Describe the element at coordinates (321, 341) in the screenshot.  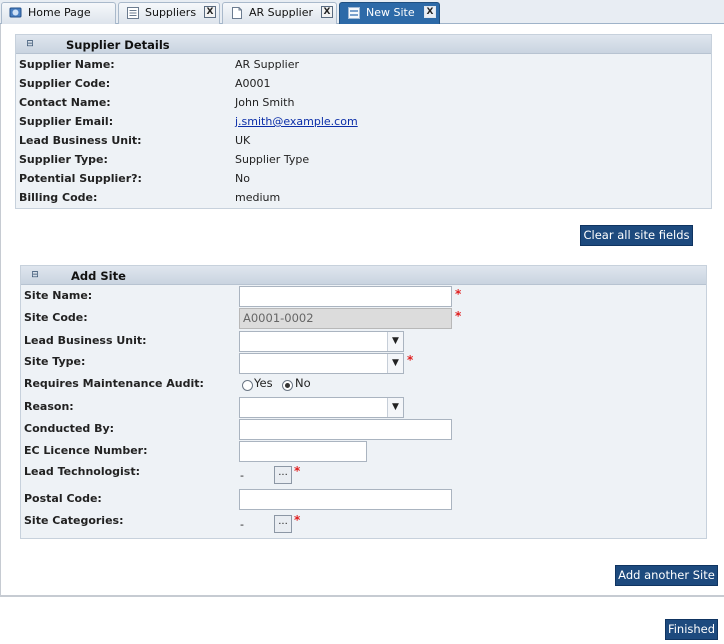
I see `lead-business-unit-select: ▼` at that location.